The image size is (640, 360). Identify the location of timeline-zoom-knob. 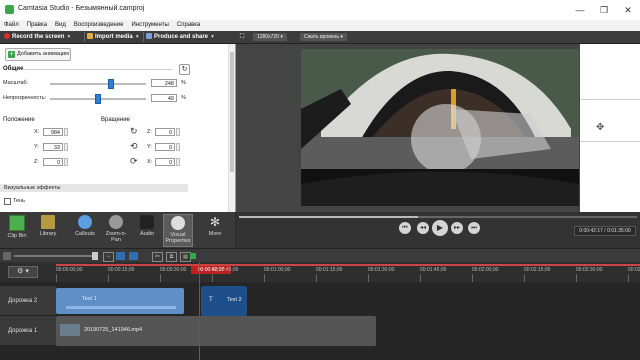
(95, 256).